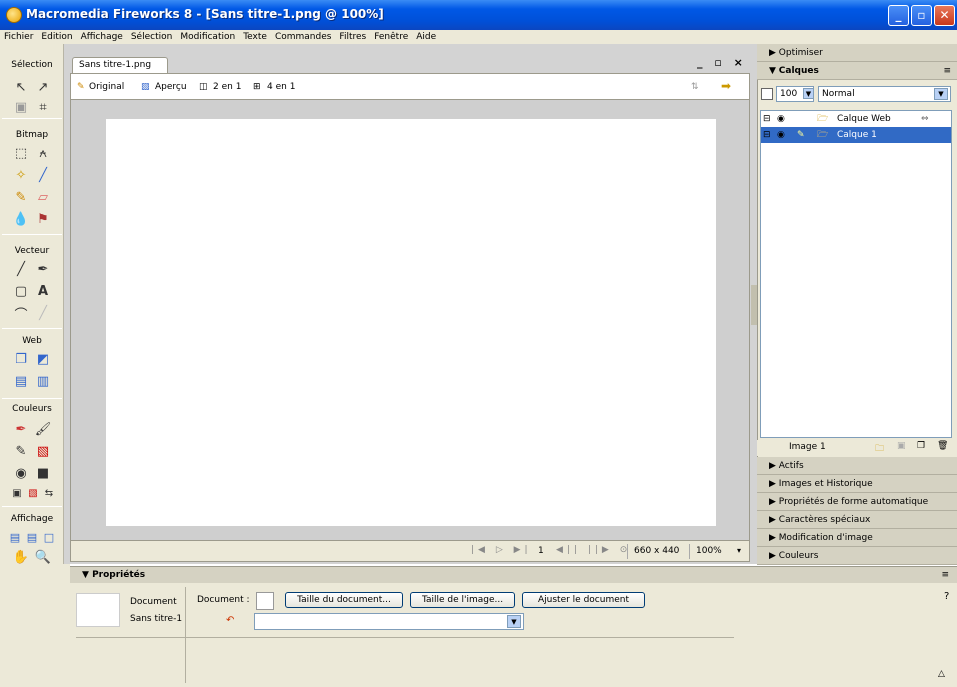  Describe the element at coordinates (43, 451) in the screenshot. I see `no-stroke-icon: ▧` at that location.